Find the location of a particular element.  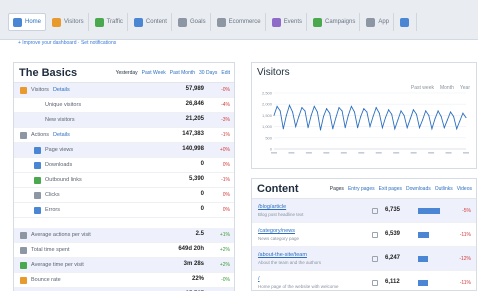

tab-visitors: Visitors is located at coordinates (68, 22).